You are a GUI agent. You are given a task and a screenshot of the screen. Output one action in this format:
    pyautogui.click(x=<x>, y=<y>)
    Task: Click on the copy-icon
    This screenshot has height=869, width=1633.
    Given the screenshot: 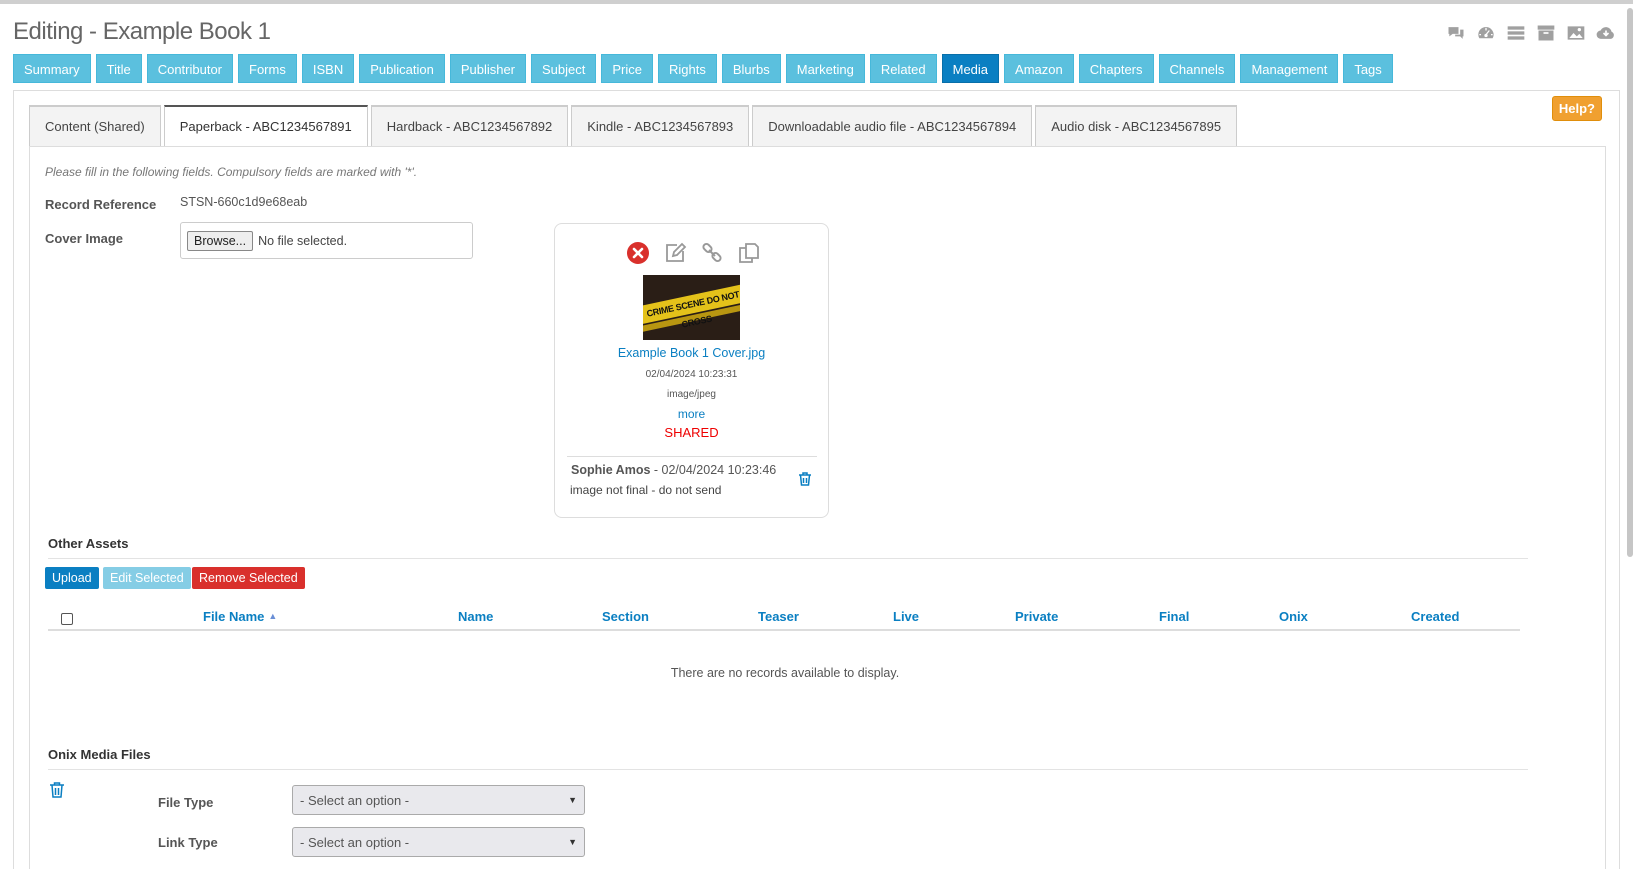 What is the action you would take?
    pyautogui.click(x=748, y=252)
    